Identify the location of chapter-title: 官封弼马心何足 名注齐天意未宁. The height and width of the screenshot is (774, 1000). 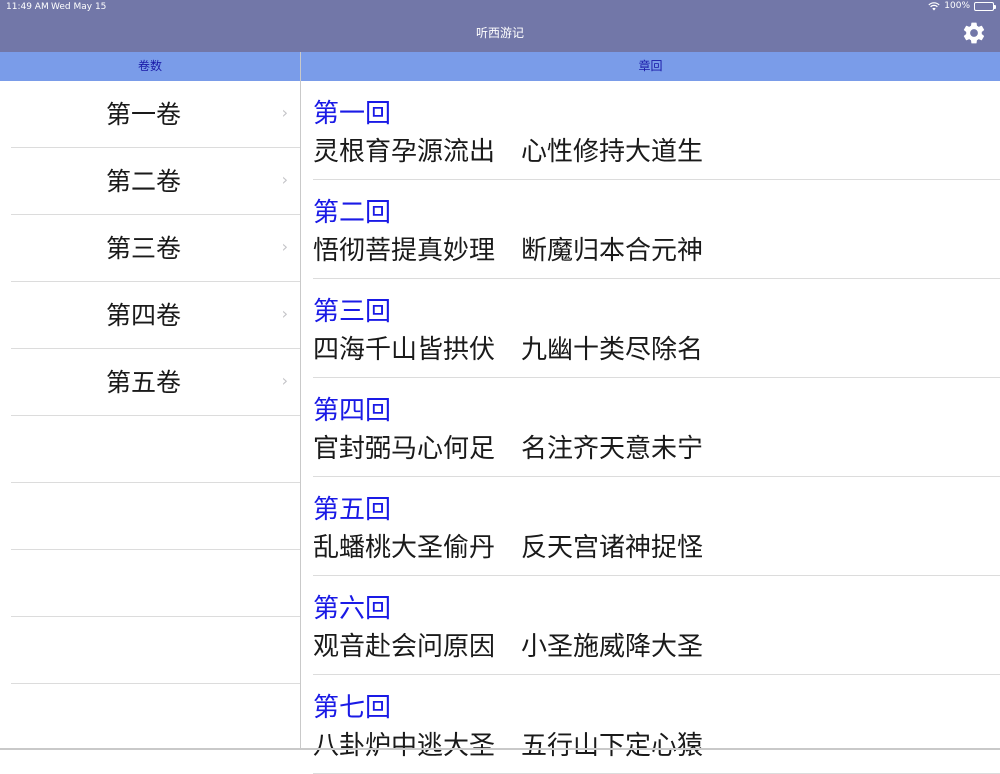
(508, 449).